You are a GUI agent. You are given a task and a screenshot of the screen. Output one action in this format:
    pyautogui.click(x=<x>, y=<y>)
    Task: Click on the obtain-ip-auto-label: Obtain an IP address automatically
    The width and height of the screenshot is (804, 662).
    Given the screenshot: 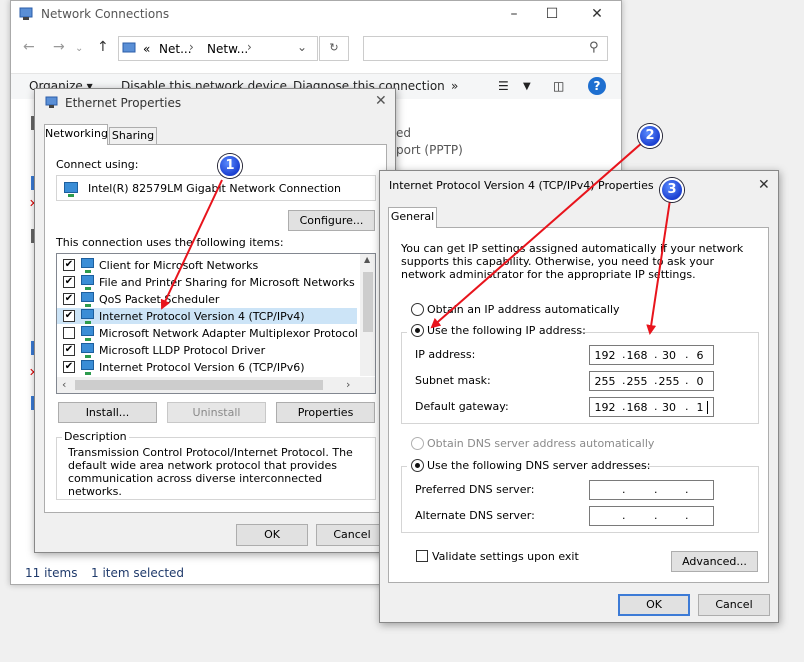 What is the action you would take?
    pyautogui.click(x=523, y=309)
    